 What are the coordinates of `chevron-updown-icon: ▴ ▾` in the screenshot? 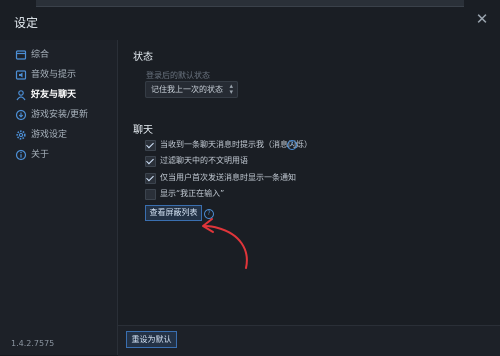 It's located at (231, 89).